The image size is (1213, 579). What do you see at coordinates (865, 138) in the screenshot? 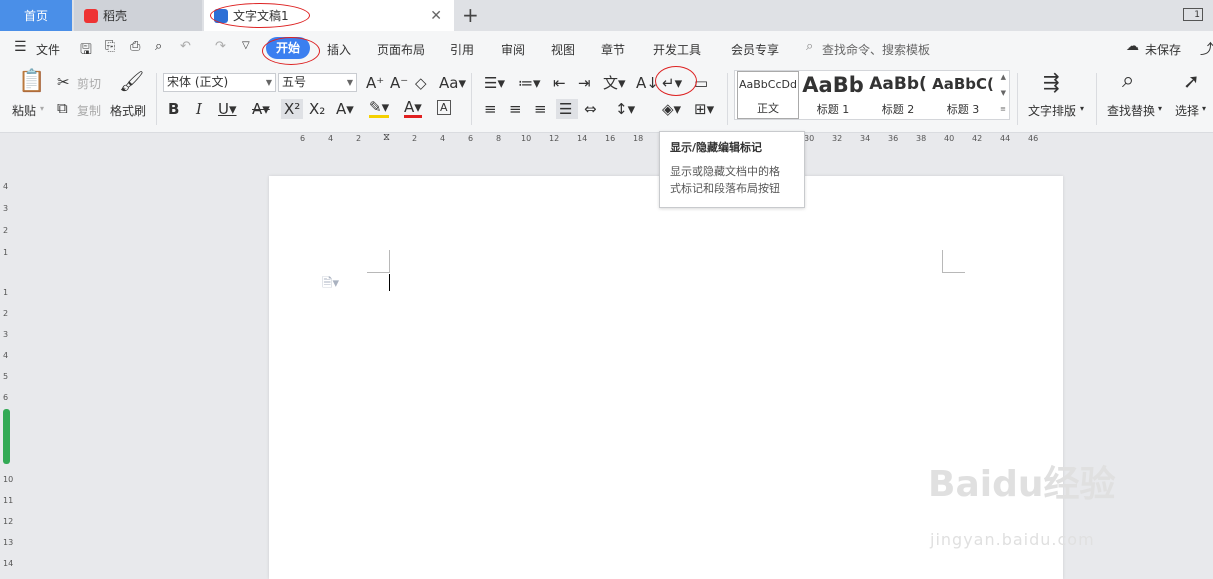
I see `ruler-tick: 34` at bounding box center [865, 138].